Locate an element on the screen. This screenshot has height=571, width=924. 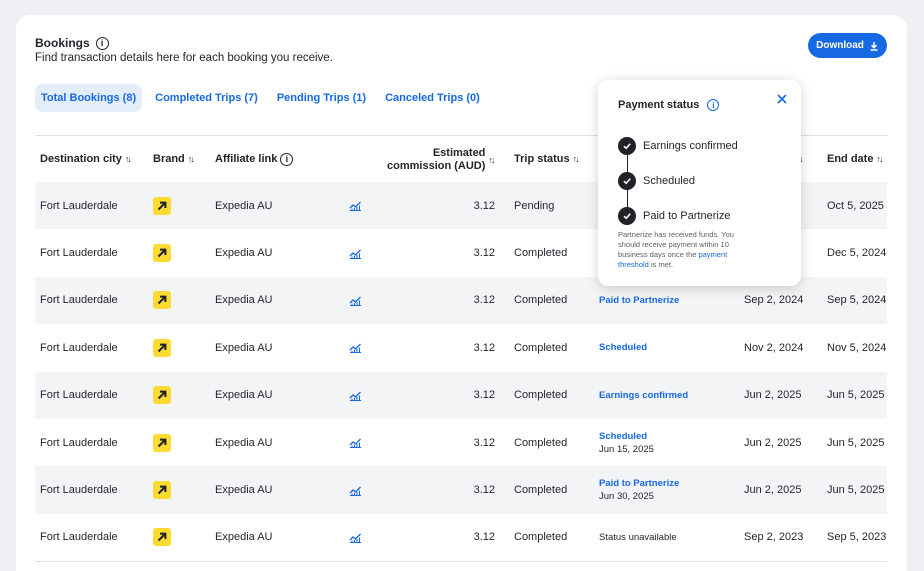
header-brand: Brand ↑↓ is located at coordinates (174, 159).